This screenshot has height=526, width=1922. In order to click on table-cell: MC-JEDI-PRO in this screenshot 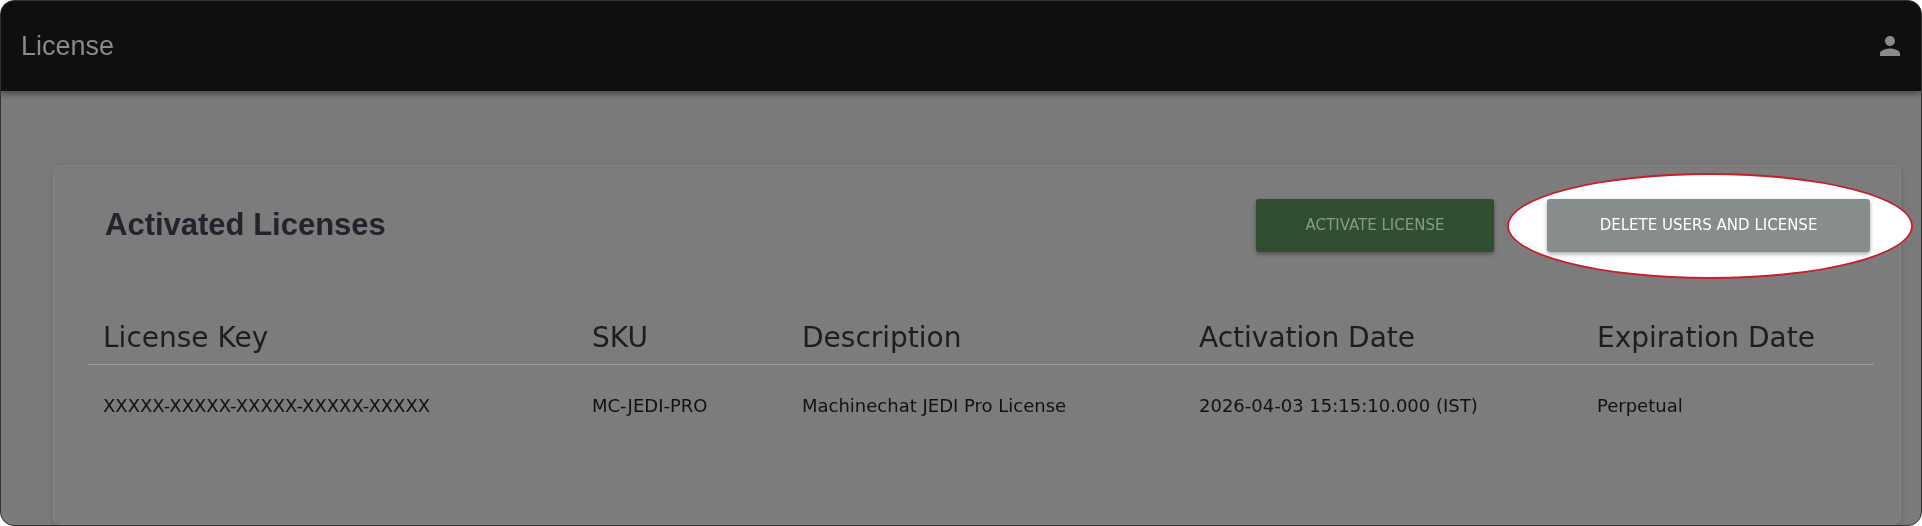, I will do `click(682, 390)`.